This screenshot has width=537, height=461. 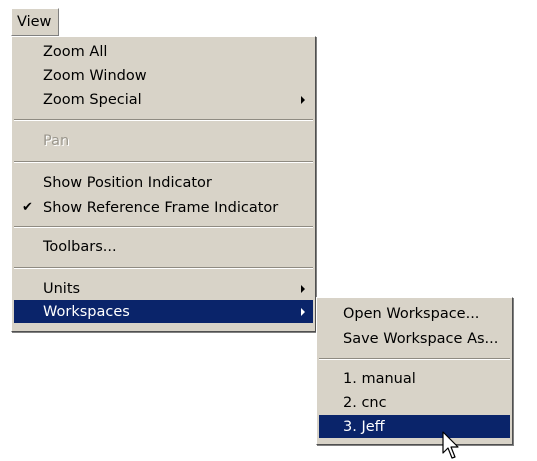 I want to click on menu-item-label: Units, so click(x=62, y=288).